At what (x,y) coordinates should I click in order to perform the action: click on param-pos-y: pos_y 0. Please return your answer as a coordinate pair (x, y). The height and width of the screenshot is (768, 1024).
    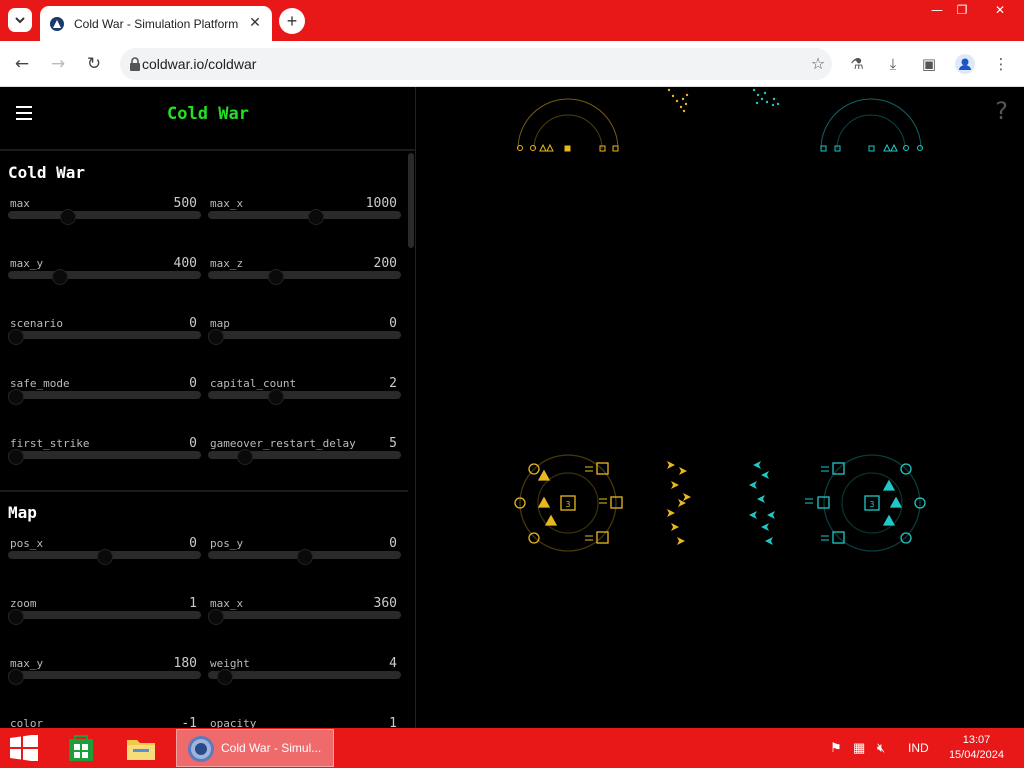
    Looking at the image, I should click on (304, 556).